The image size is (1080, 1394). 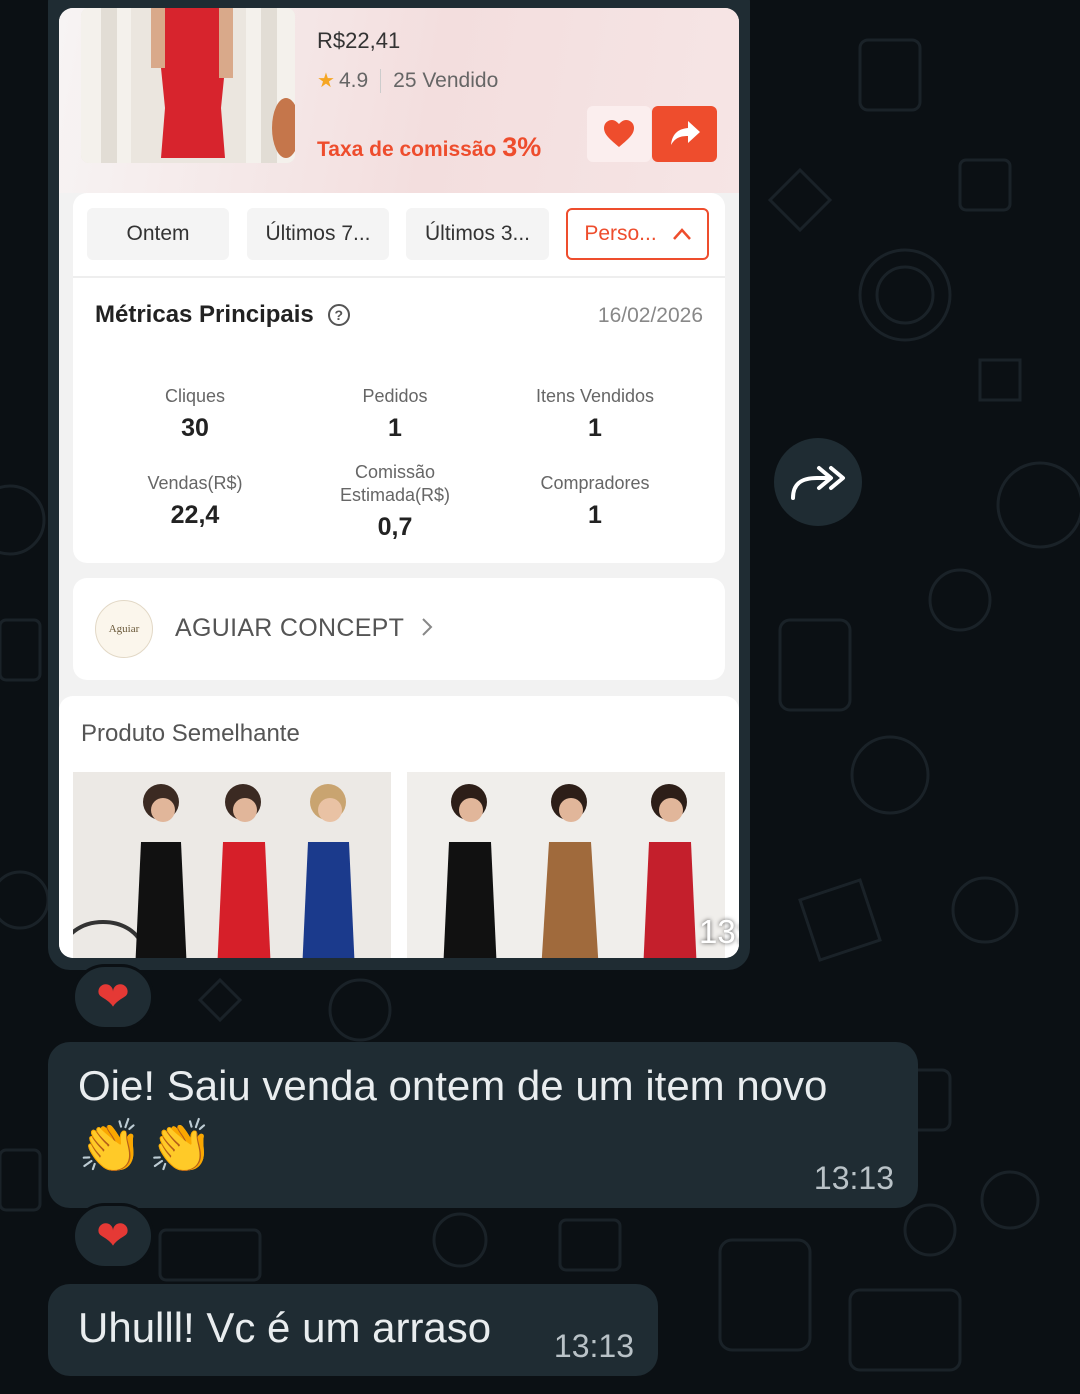 I want to click on help-icon: ?, so click(x=338, y=315).